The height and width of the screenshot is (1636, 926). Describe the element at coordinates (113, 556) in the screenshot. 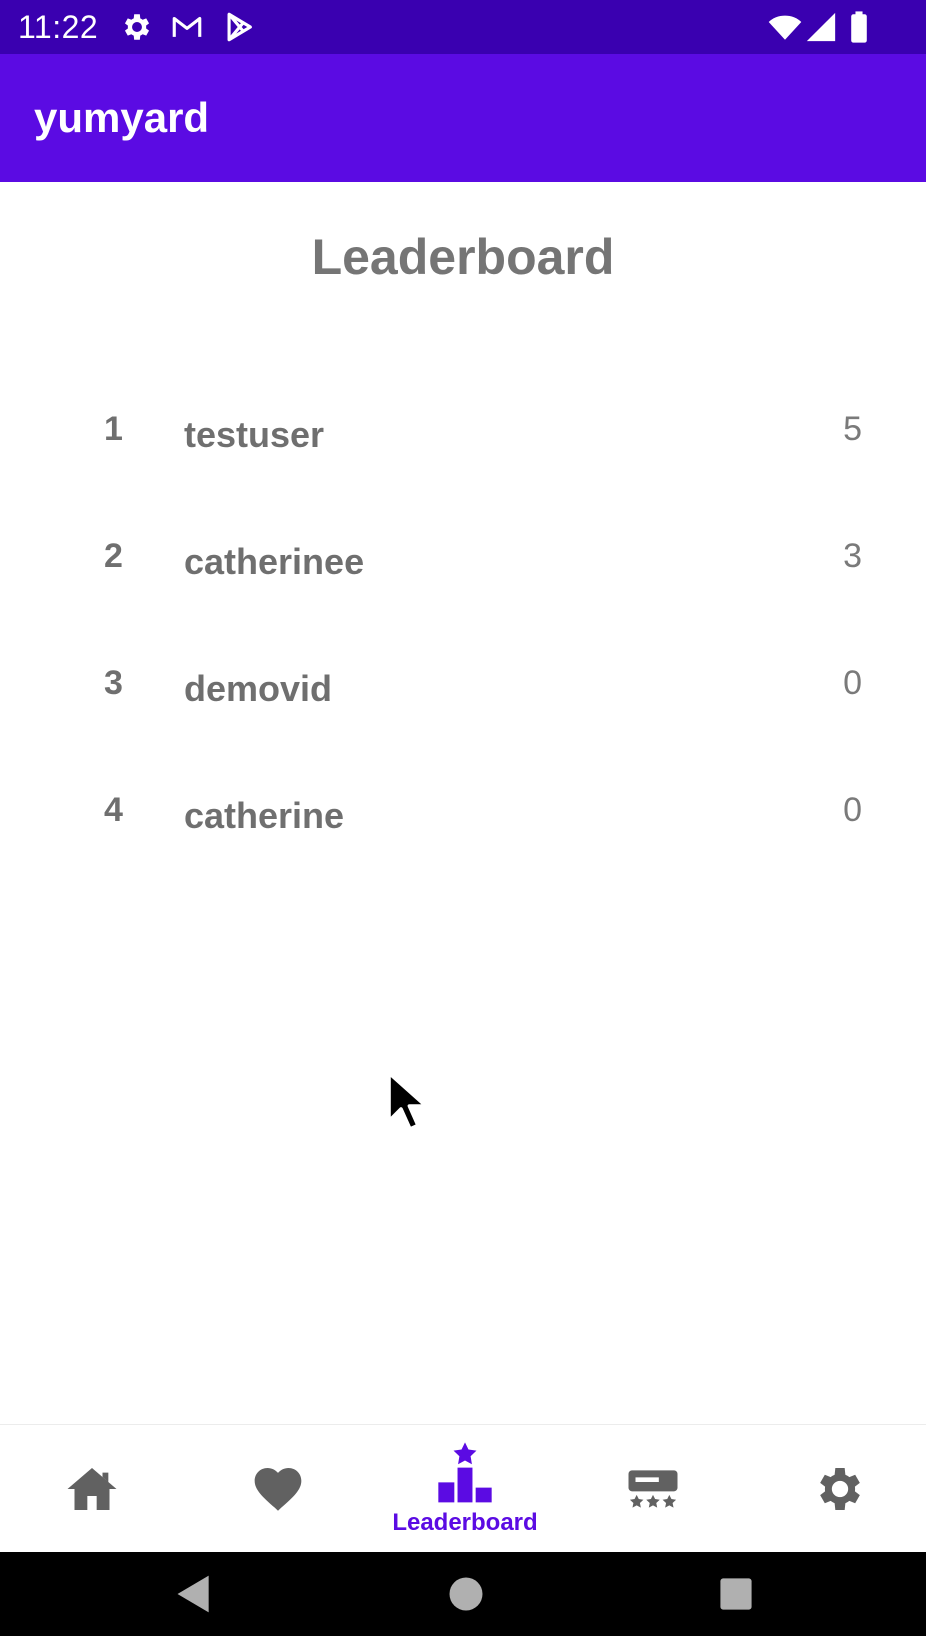

I see `rank: 2` at that location.